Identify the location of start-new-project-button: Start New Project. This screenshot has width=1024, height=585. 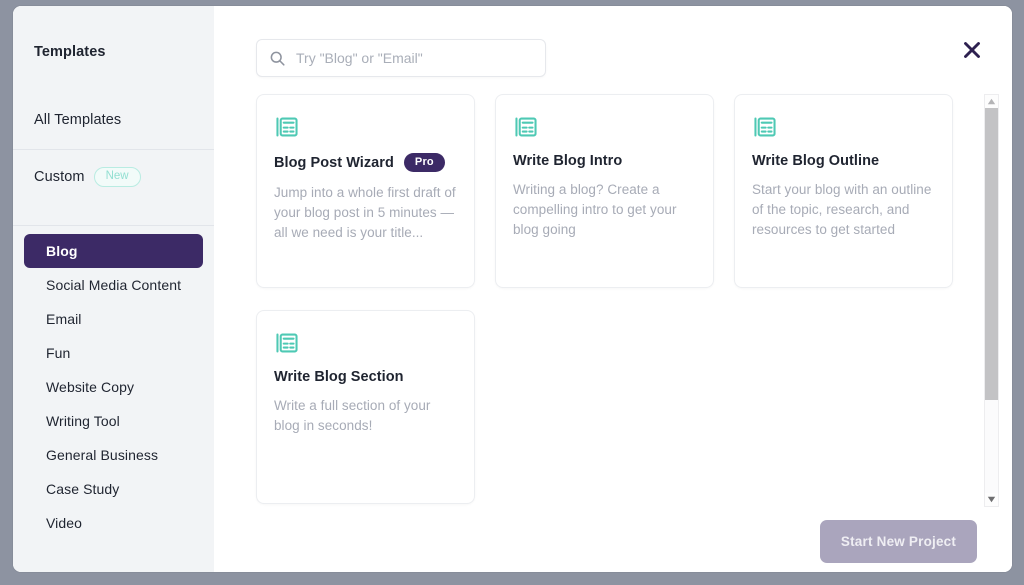
(898, 541).